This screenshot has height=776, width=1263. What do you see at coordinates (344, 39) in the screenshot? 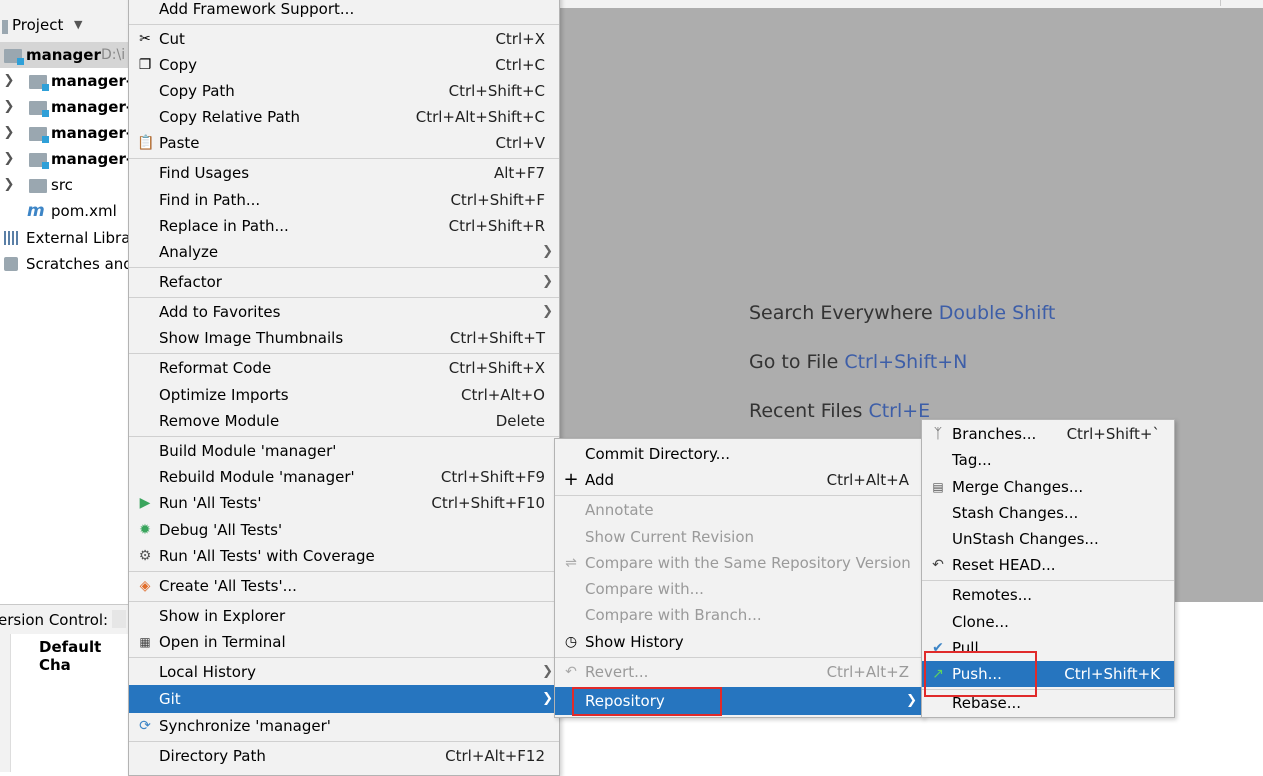
I see `menu-item-cut: ✂ Cut Ctrl+X` at bounding box center [344, 39].